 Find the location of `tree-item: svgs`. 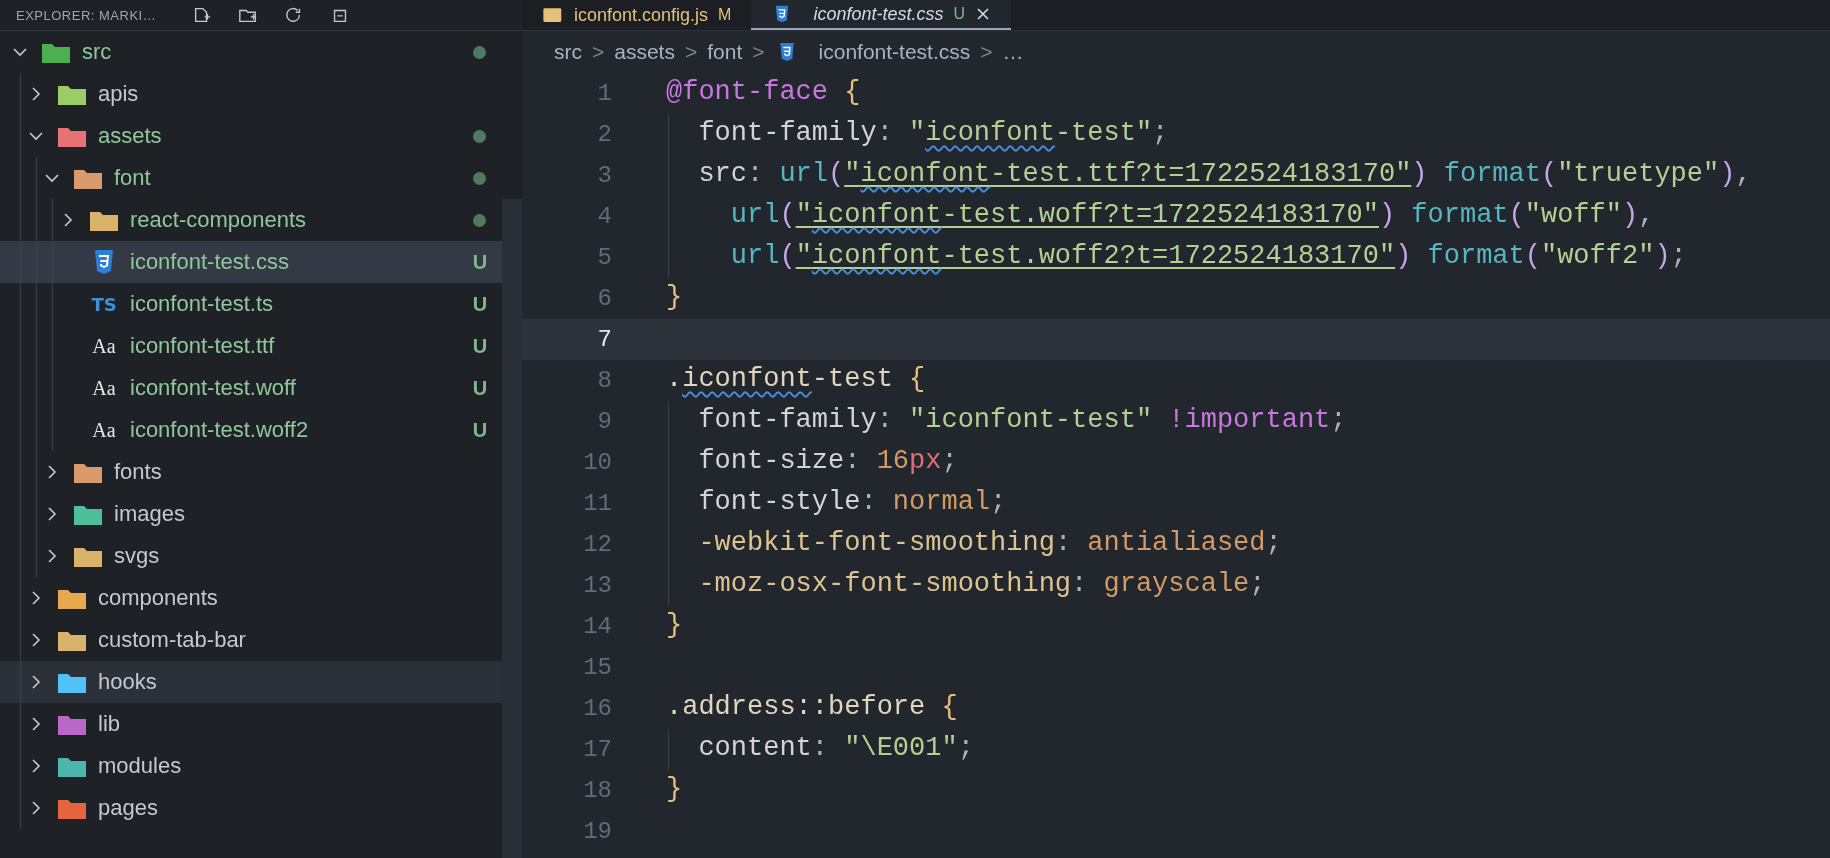

tree-item: svgs is located at coordinates (251, 556).